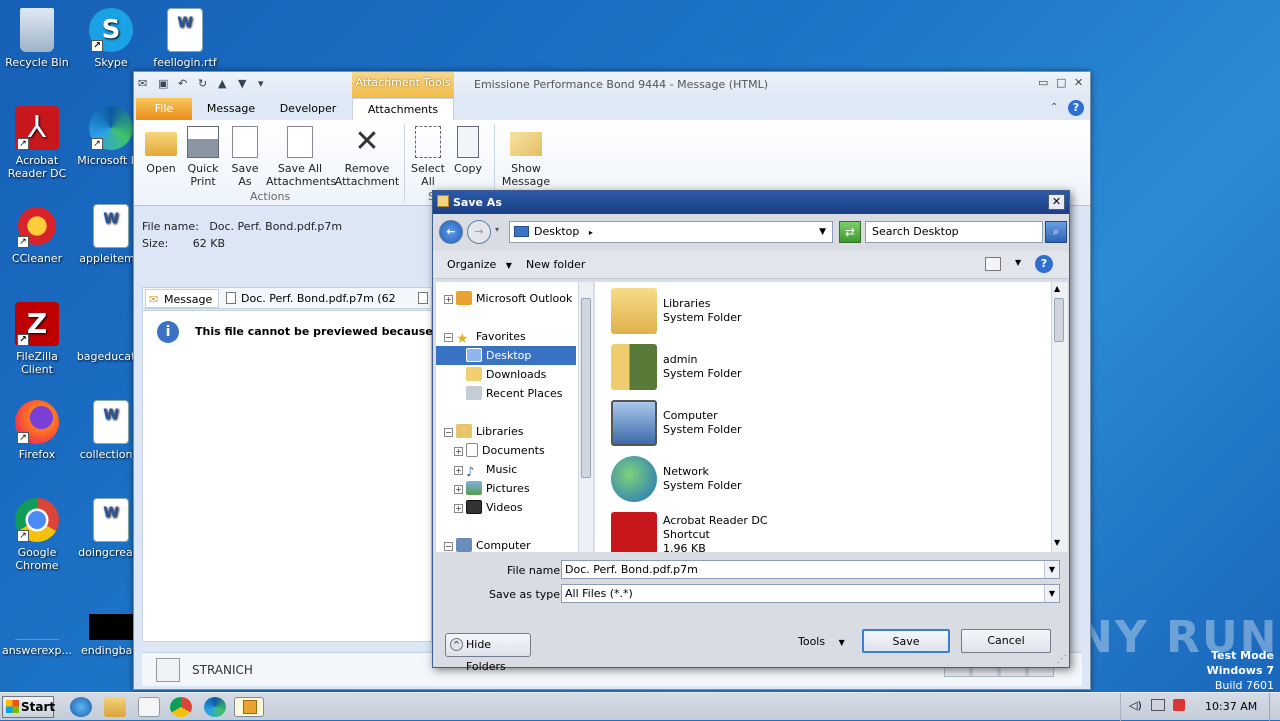 This screenshot has width=1280, height=721. What do you see at coordinates (1054, 107) in the screenshot?
I see `collapse-ribbon-icon: ⌃` at bounding box center [1054, 107].